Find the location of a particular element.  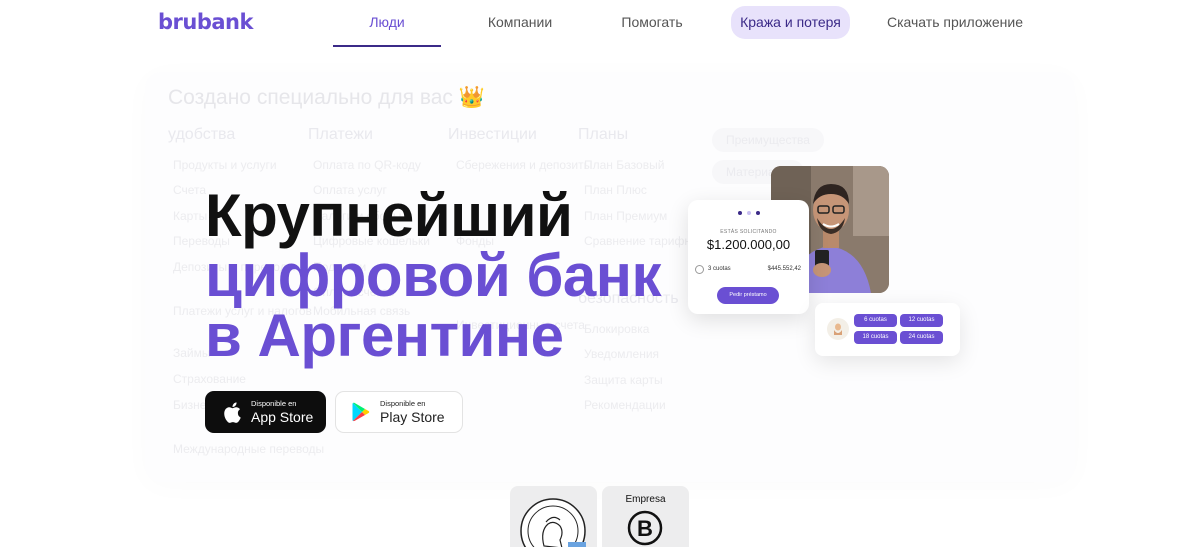

mega-menu-link: Продукты и услуги is located at coordinates (225, 165).